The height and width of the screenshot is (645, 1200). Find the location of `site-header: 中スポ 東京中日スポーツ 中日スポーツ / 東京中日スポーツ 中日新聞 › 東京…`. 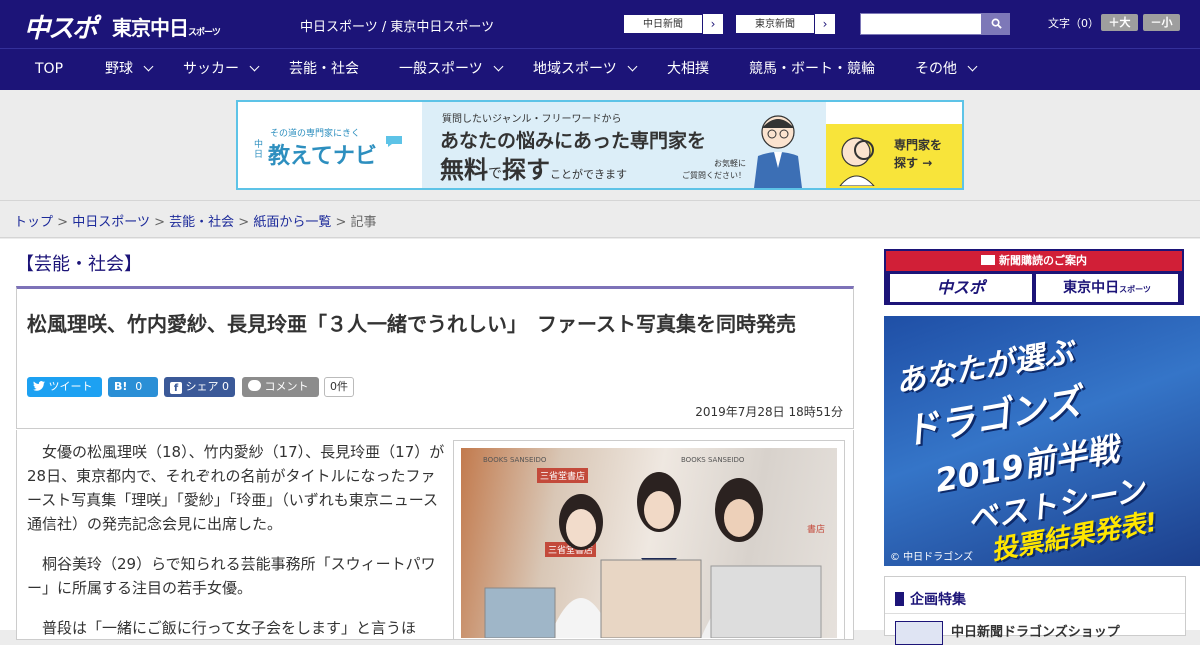

site-header: 中スポ 東京中日スポーツ 中日スポーツ / 東京中日スポーツ 中日新聞 › 東京… is located at coordinates (600, 24).